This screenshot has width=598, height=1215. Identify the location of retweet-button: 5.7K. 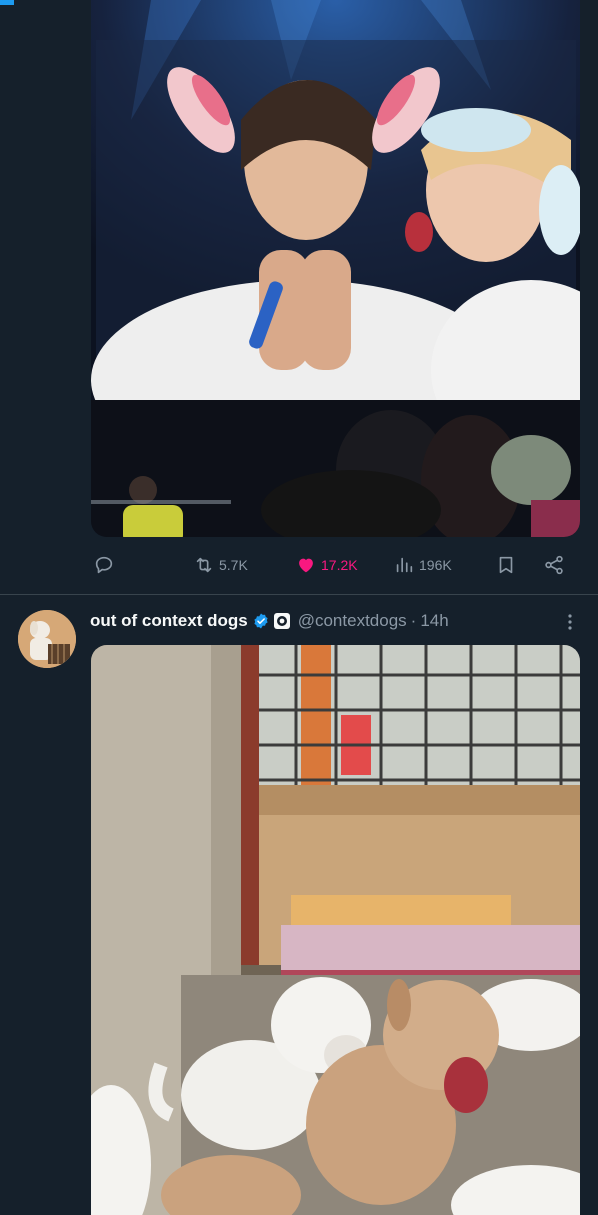
(220, 565).